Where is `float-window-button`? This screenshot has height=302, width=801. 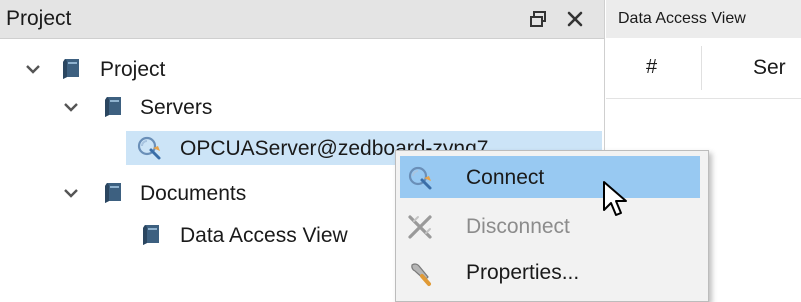
float-window-button is located at coordinates (538, 19).